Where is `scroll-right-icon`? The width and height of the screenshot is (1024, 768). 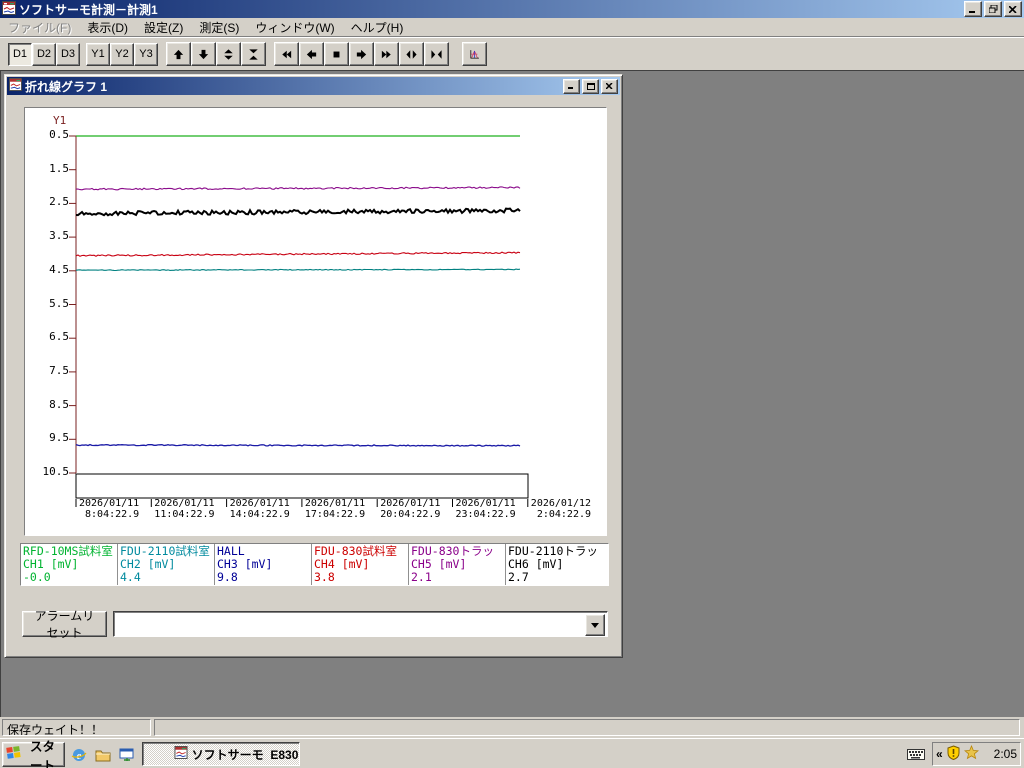
scroll-right-icon is located at coordinates (361, 54).